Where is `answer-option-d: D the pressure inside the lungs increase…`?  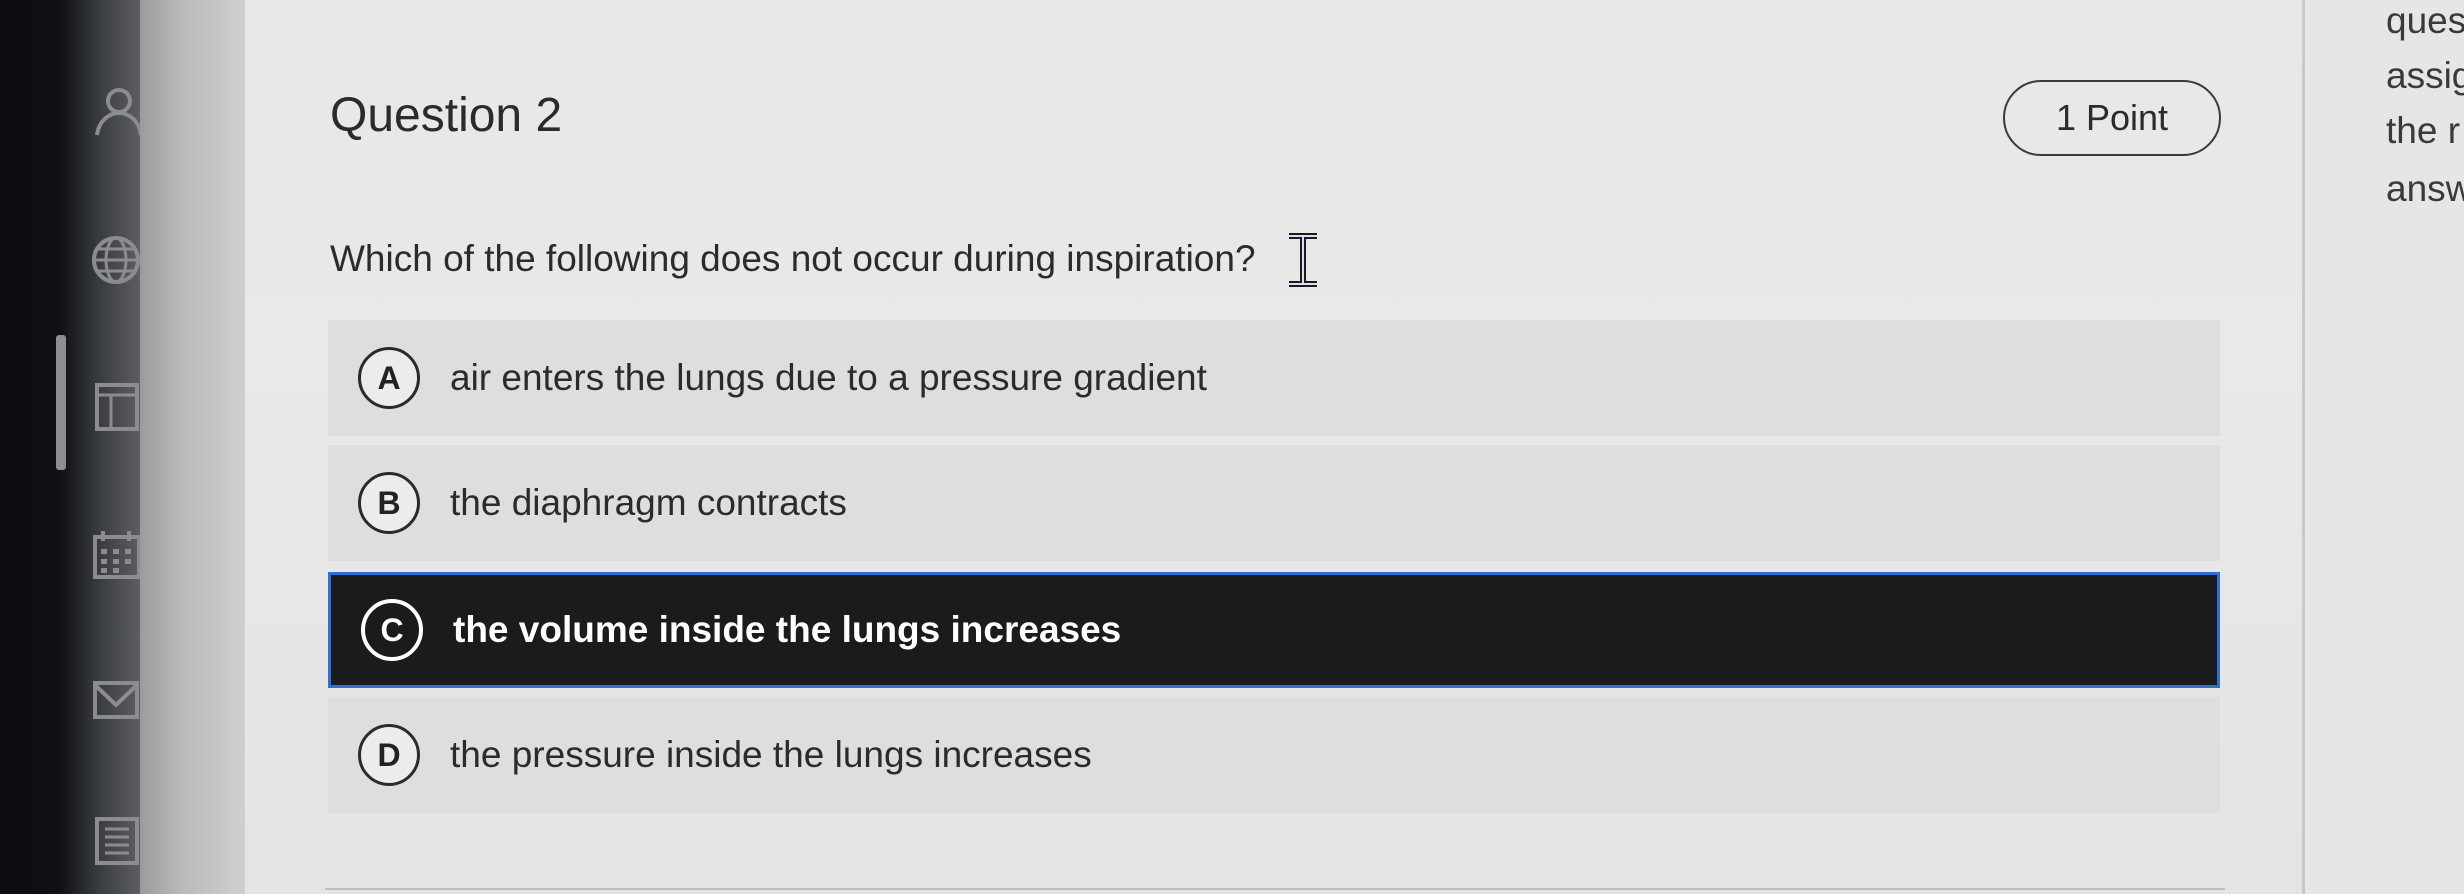
answer-option-d: D the pressure inside the lungs increase… is located at coordinates (1274, 755).